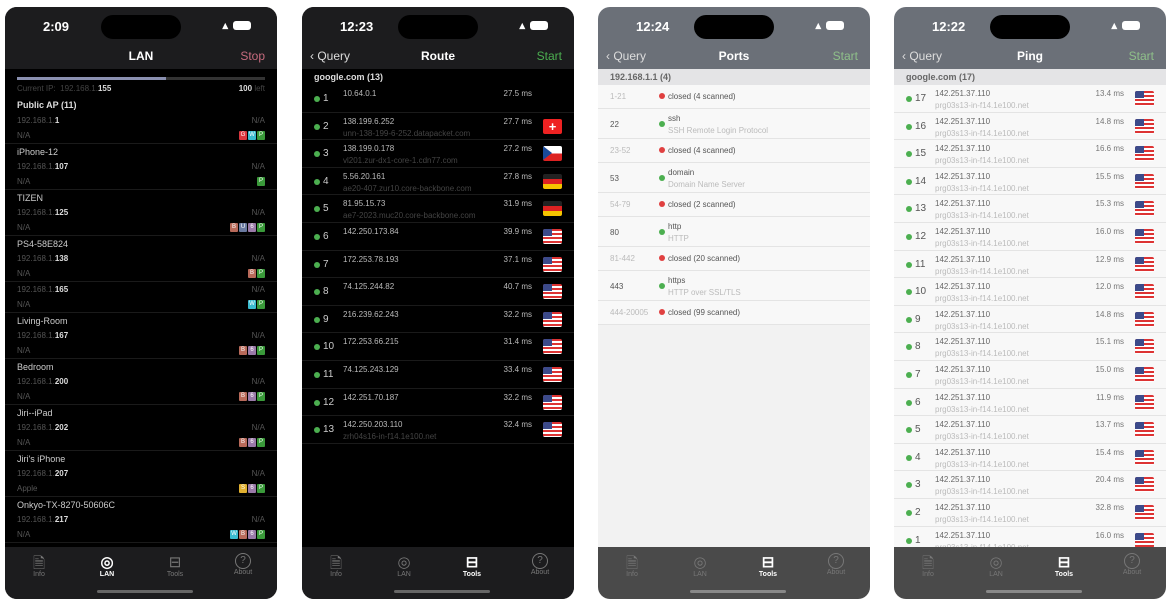 The height and width of the screenshot is (600, 1170). Describe the element at coordinates (141, 382) in the screenshot. I see `host-row: Bedroom 192.168.1.200 N/A N/A B 6 P` at that location.